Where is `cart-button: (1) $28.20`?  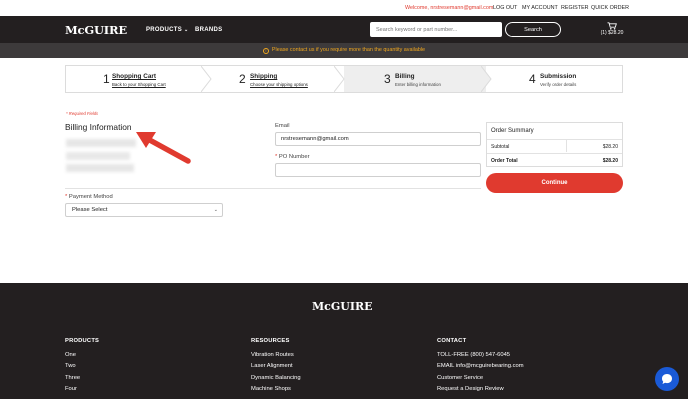 cart-button: (1) $28.20 is located at coordinates (612, 29).